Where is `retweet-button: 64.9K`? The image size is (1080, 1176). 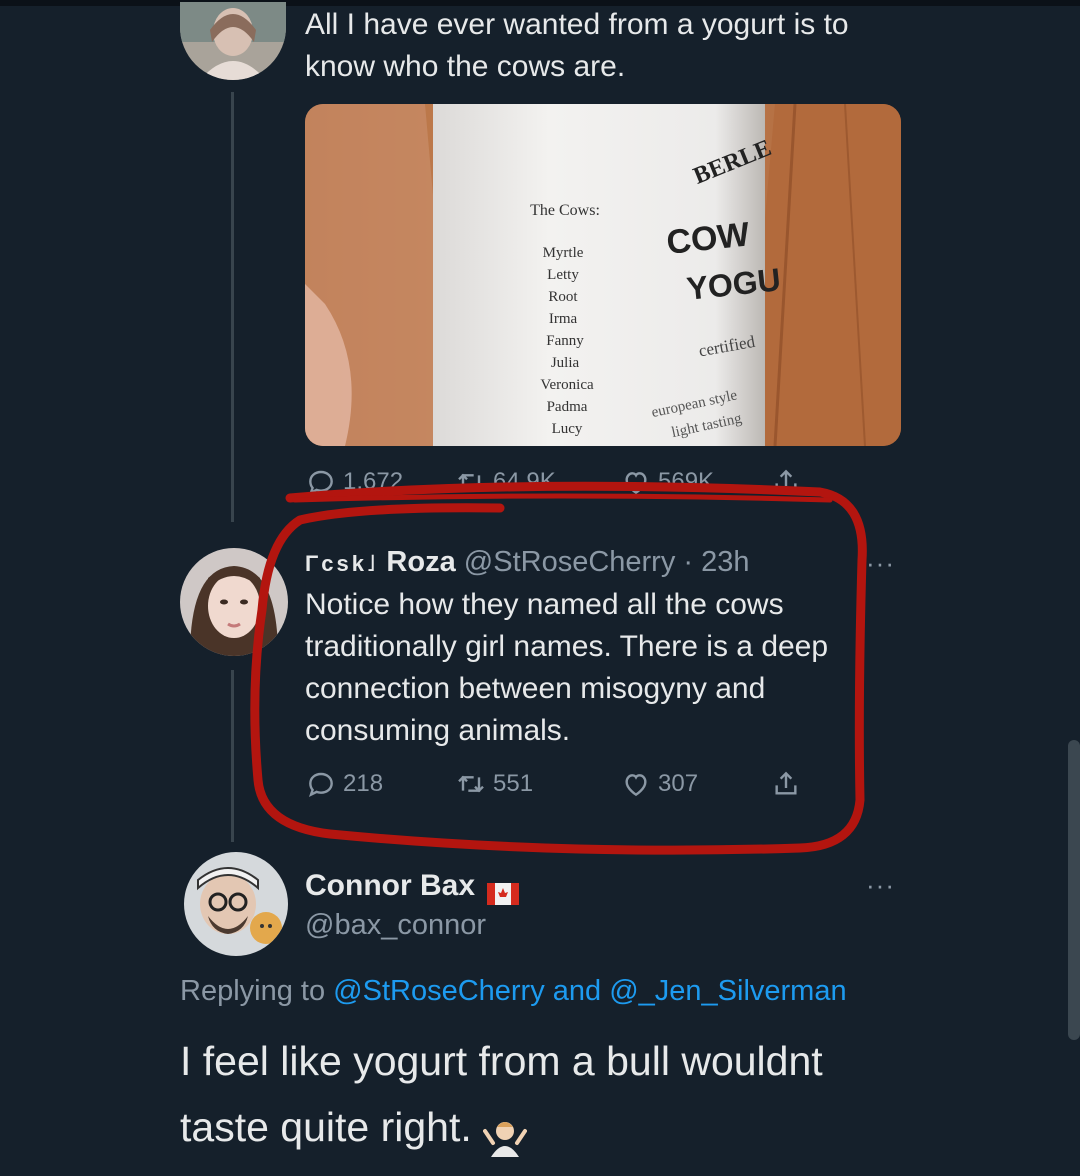 retweet-button: 64.9K is located at coordinates (537, 482).